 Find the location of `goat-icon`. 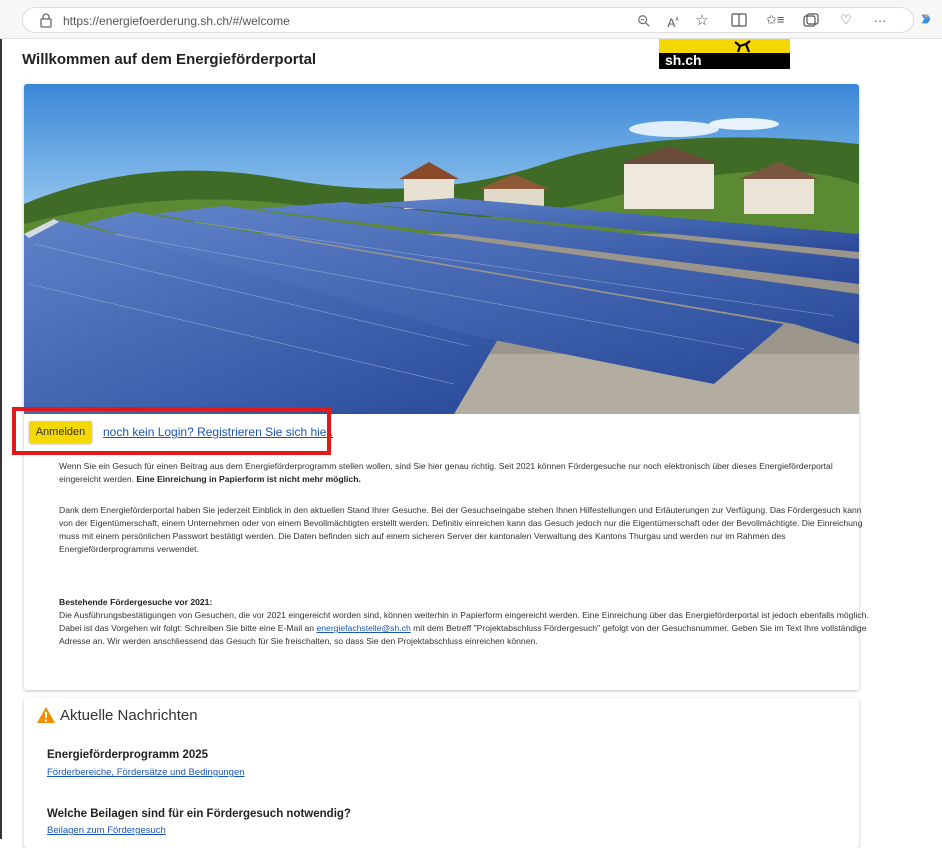

goat-icon is located at coordinates (742, 46).